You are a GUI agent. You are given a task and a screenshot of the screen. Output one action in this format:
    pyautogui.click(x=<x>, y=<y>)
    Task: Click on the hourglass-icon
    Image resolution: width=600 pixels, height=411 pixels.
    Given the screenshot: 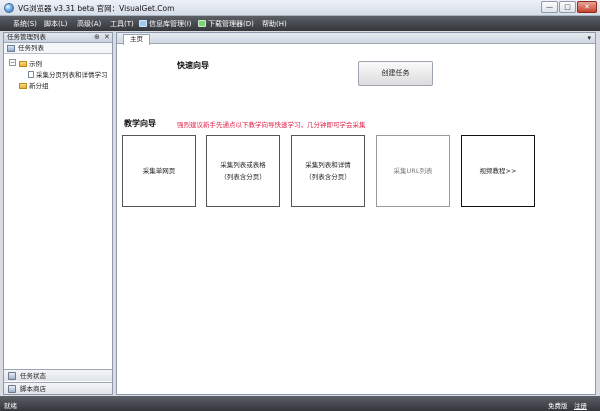 What is the action you would take?
    pyautogui.click(x=12, y=376)
    